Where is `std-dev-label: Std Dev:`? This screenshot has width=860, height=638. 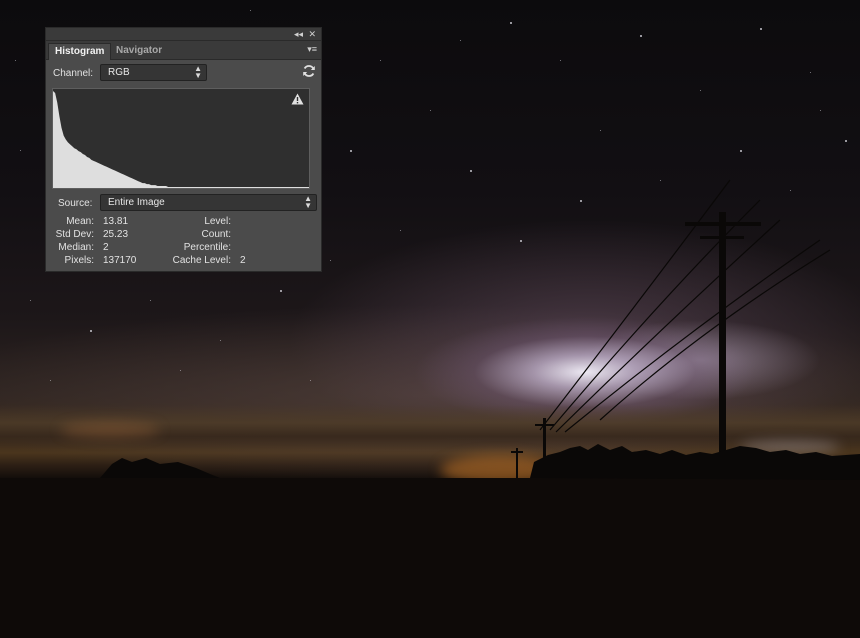 std-dev-label: Std Dev: is located at coordinates (74, 234).